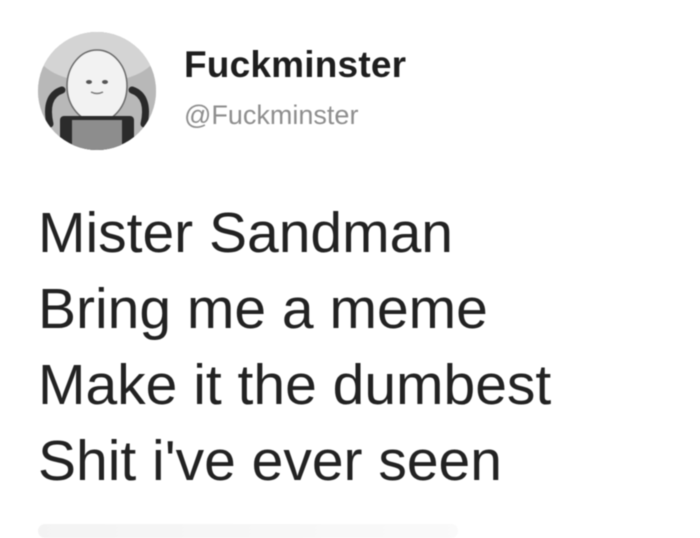  I want to click on tweet-line: Shit i've ever seen, so click(270, 461).